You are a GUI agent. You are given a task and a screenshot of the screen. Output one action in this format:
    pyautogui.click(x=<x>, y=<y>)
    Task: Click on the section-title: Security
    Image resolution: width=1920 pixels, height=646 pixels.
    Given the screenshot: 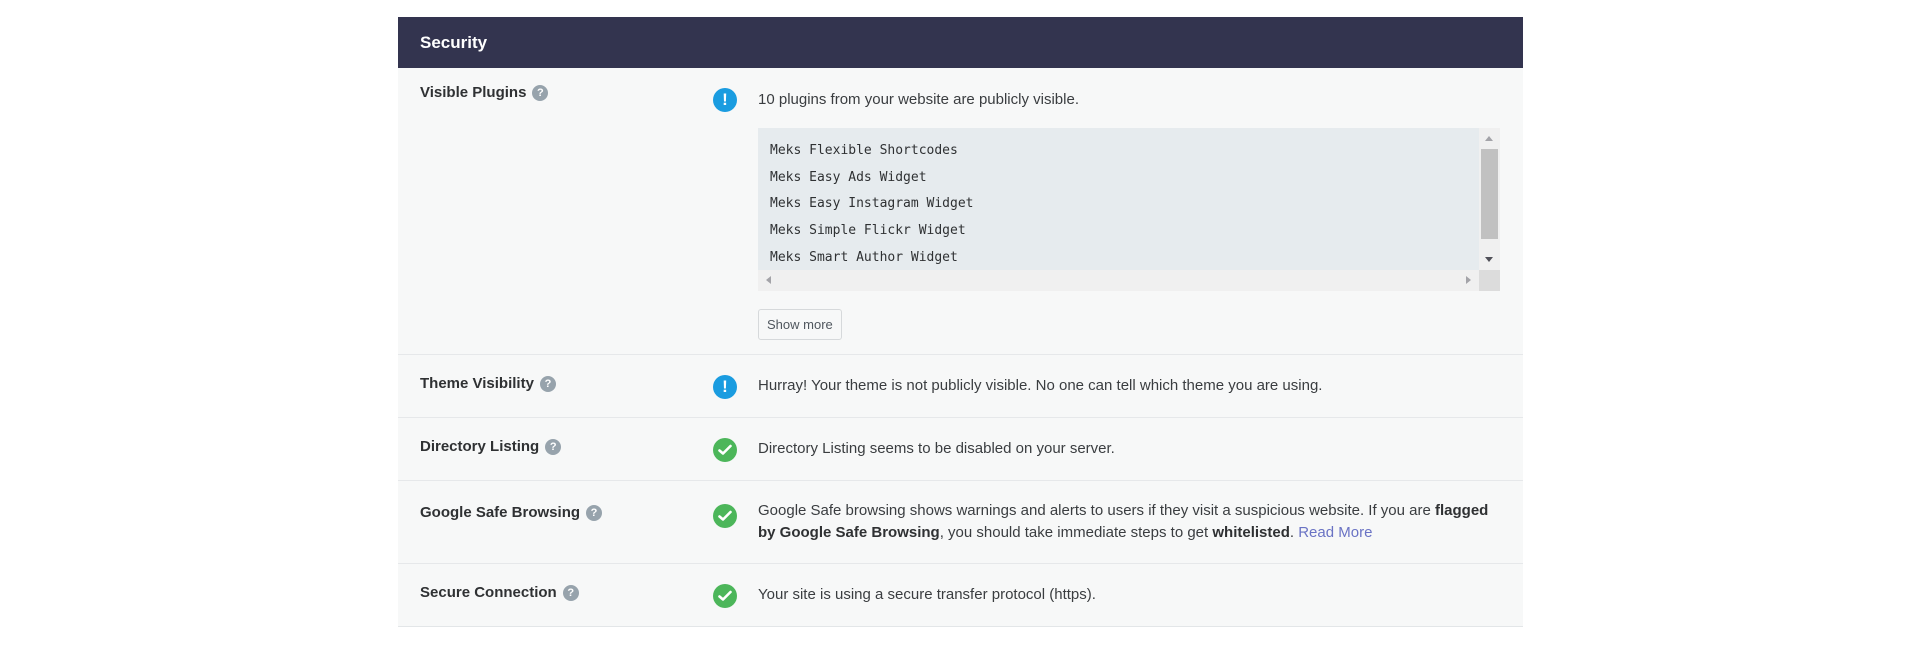 What is the action you would take?
    pyautogui.click(x=960, y=42)
    